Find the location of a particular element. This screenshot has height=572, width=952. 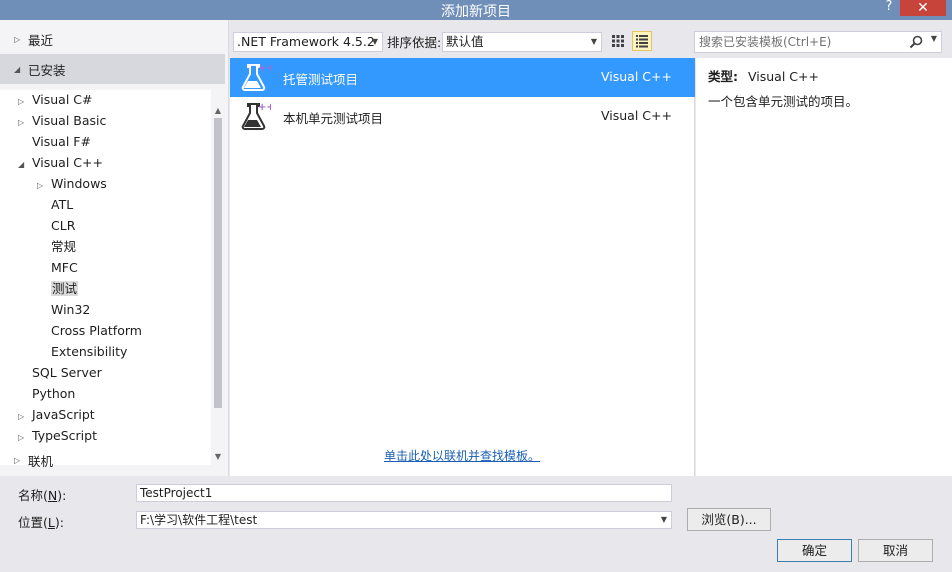

tree-item-label: 测试 is located at coordinates (65, 288).